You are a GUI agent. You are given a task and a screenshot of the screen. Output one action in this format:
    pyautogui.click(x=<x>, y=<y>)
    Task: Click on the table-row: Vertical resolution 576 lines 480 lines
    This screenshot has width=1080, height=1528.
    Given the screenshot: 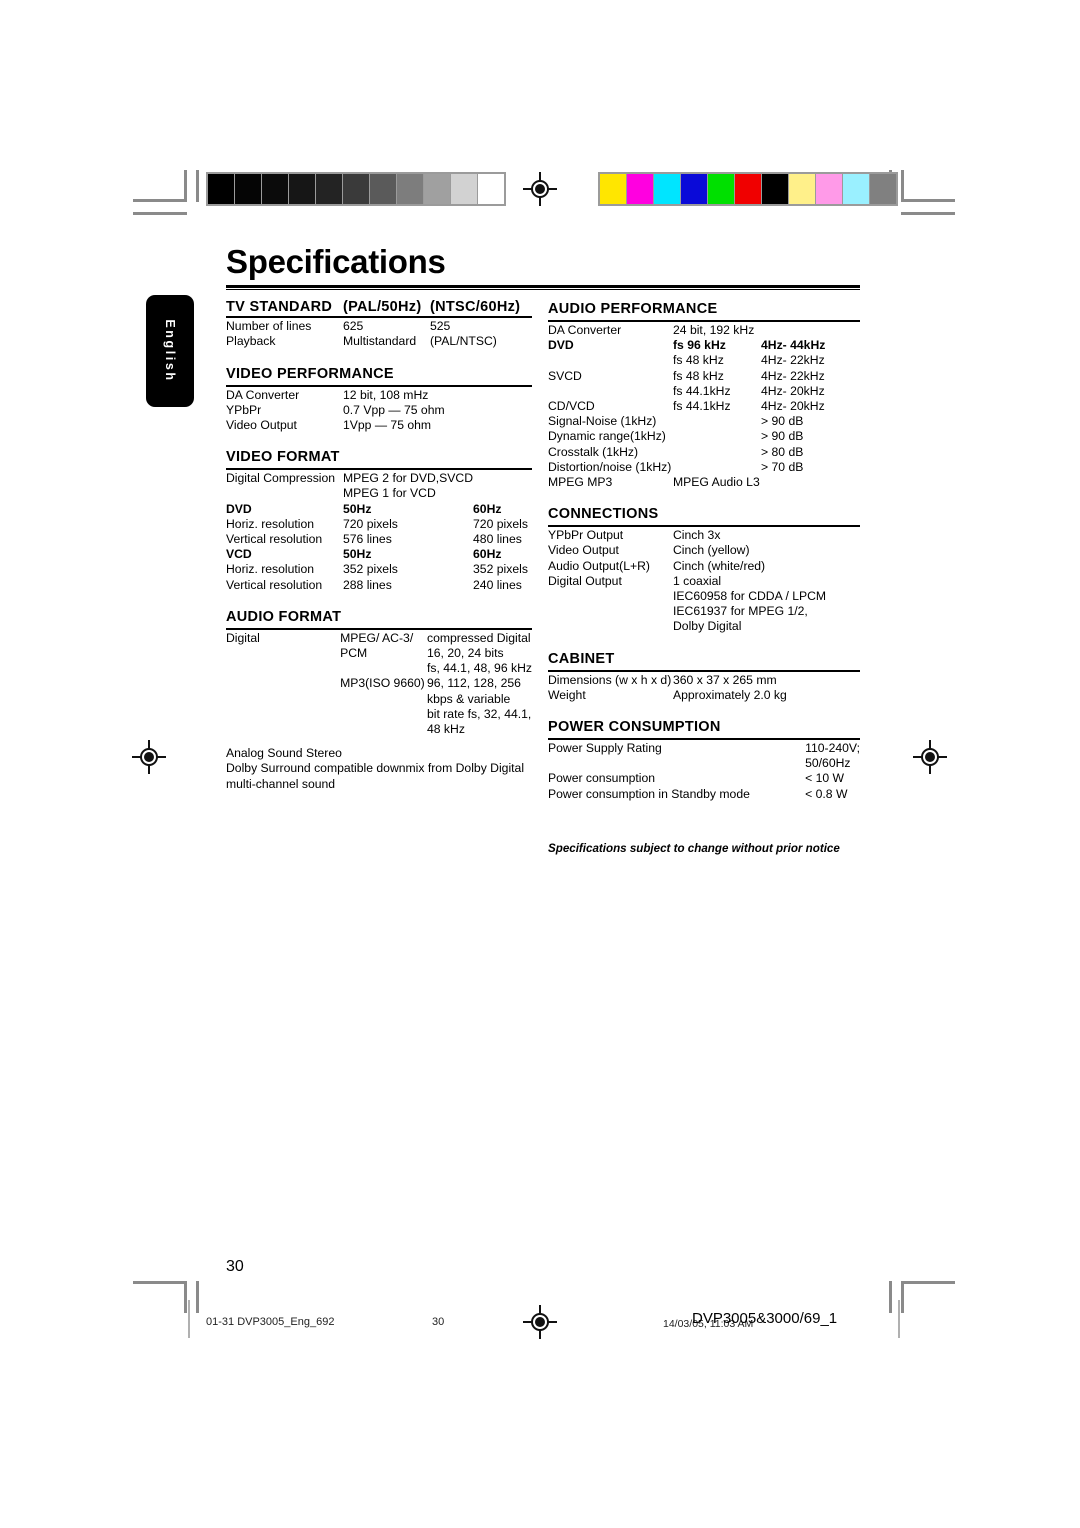 What is the action you would take?
    pyautogui.click(x=379, y=539)
    